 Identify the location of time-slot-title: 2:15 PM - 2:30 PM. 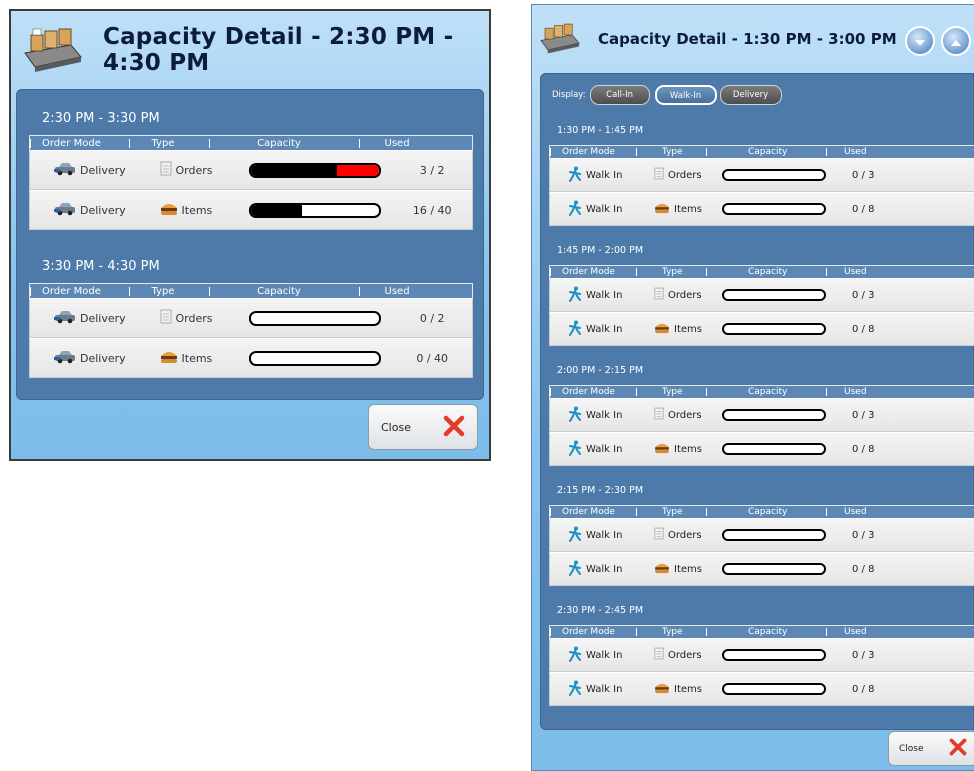
(600, 490).